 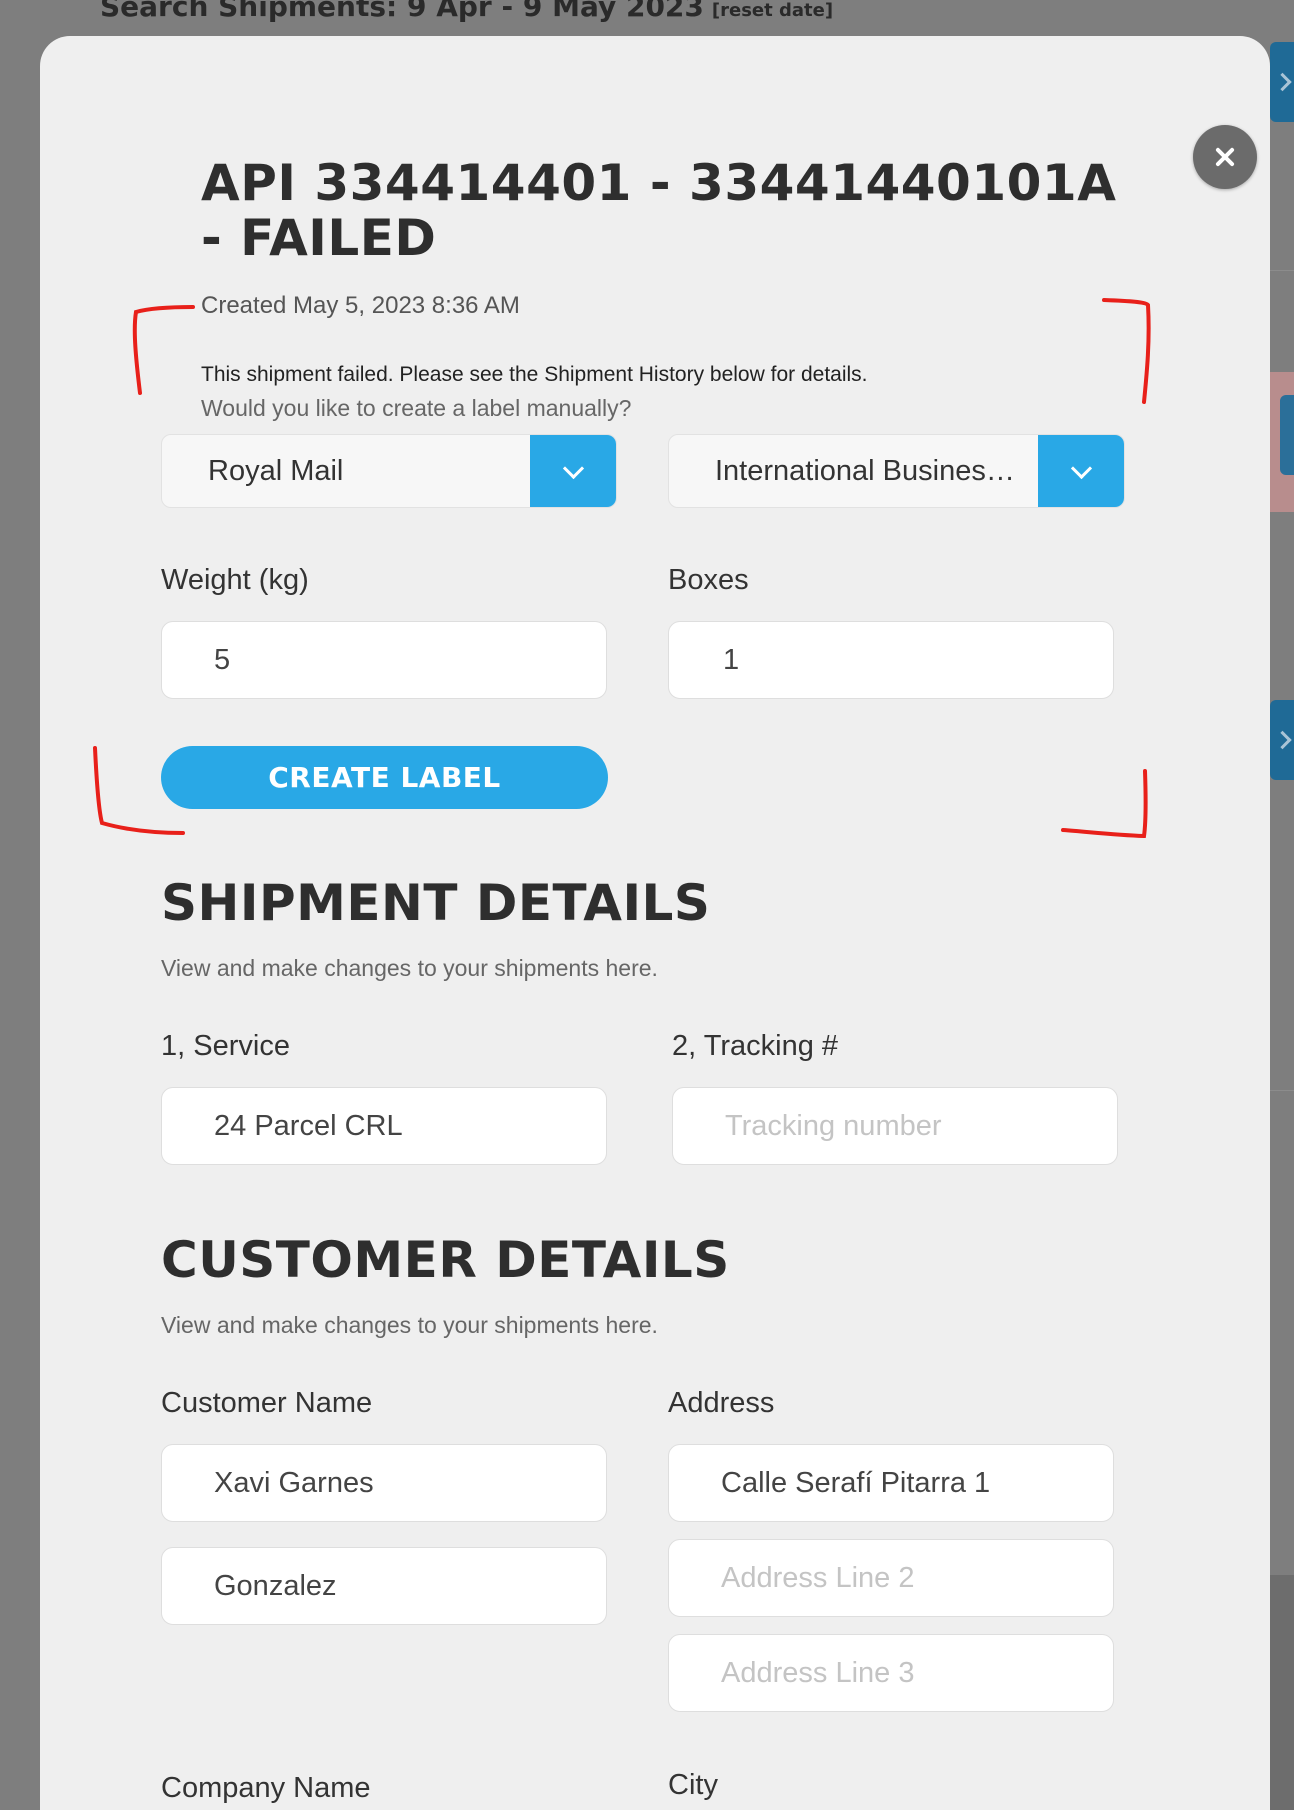 I want to click on address-line1-input: Calle Serafí Pitarra 1, so click(x=891, y=1483).